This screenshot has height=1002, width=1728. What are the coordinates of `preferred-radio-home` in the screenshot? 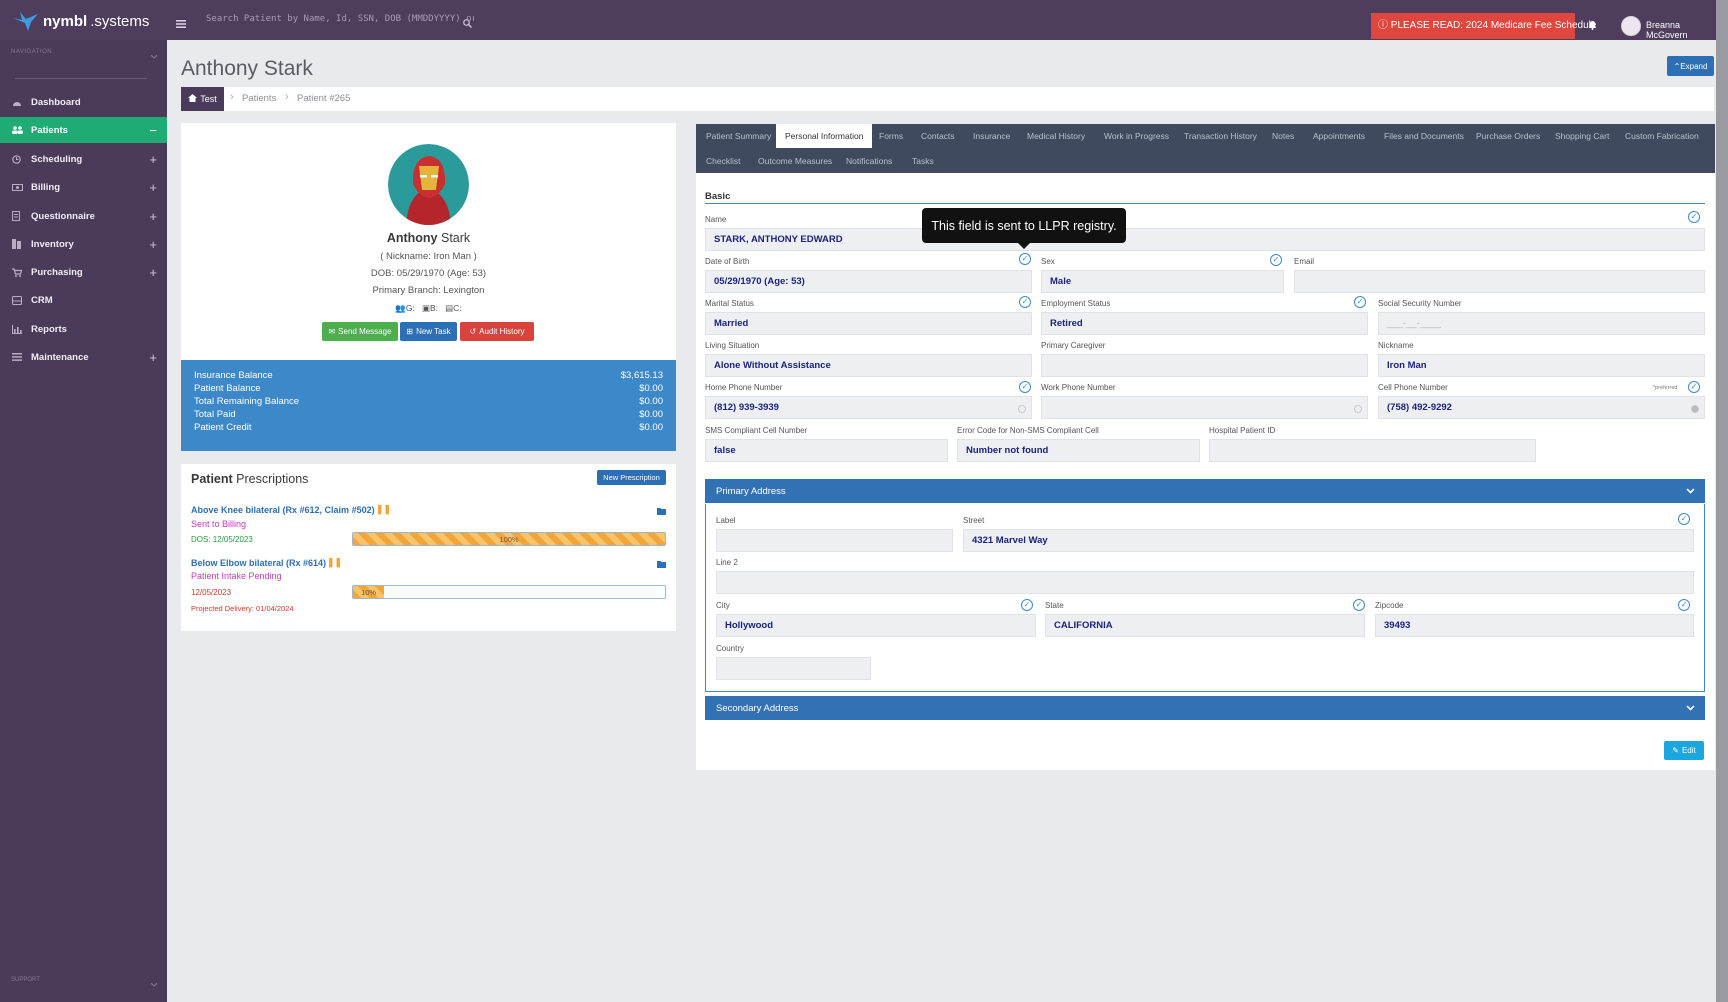 It's located at (1022, 409).